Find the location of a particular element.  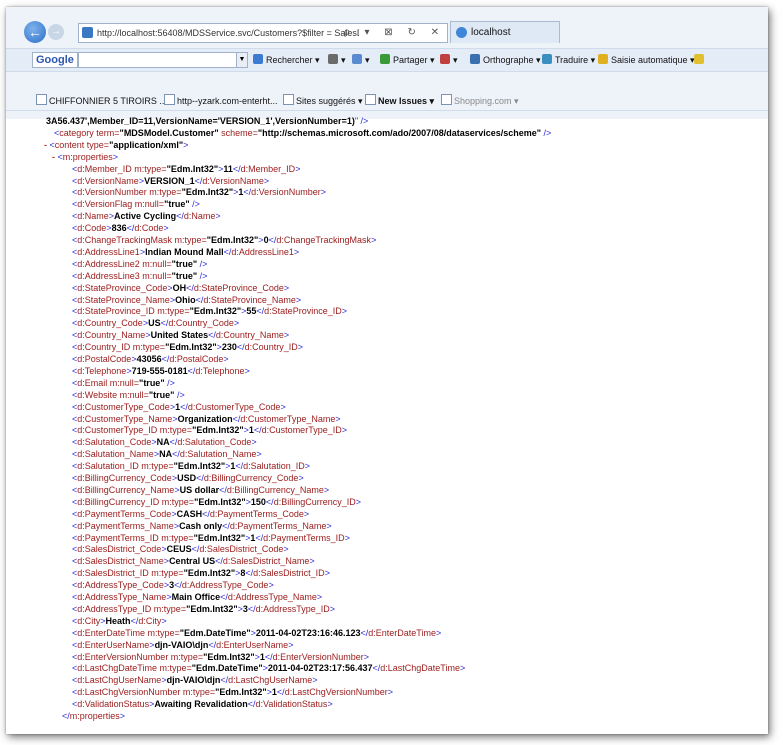

xml-token: "true" is located at coordinates (152, 382).